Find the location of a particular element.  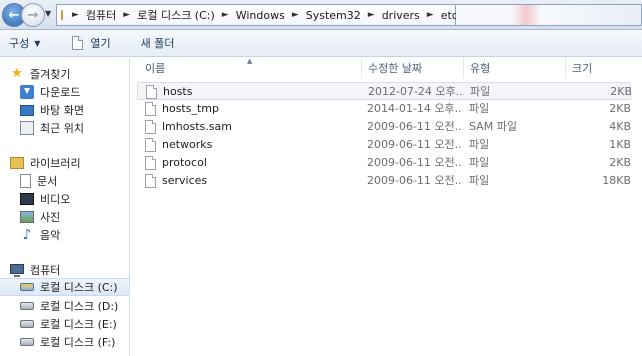

sidebar-item-drive-f: 로컬 디스크 (F:) is located at coordinates (64, 342).